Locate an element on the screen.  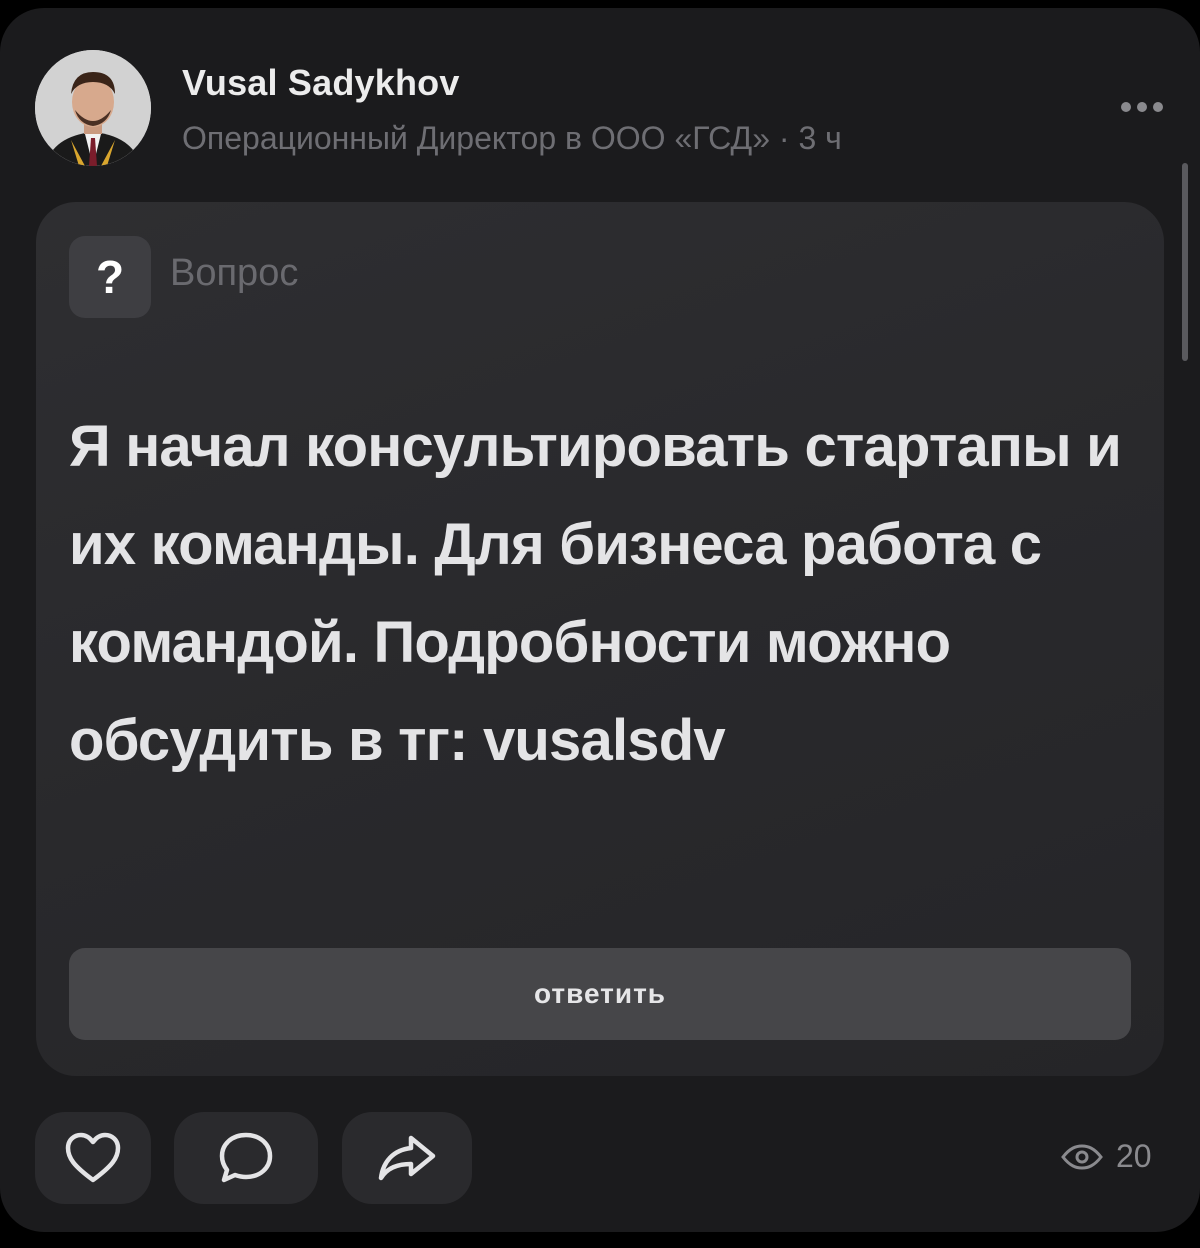
share-icon is located at coordinates (407, 1158).